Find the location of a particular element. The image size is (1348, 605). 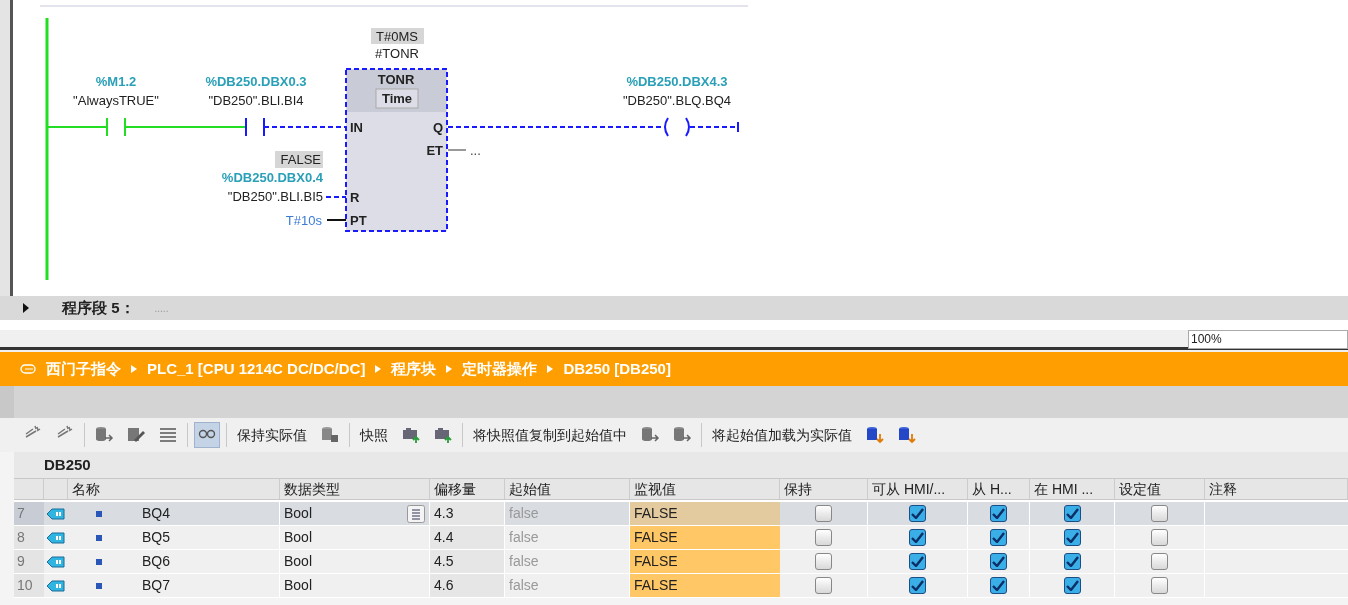

zoom-field: 100% is located at coordinates (1268, 339).